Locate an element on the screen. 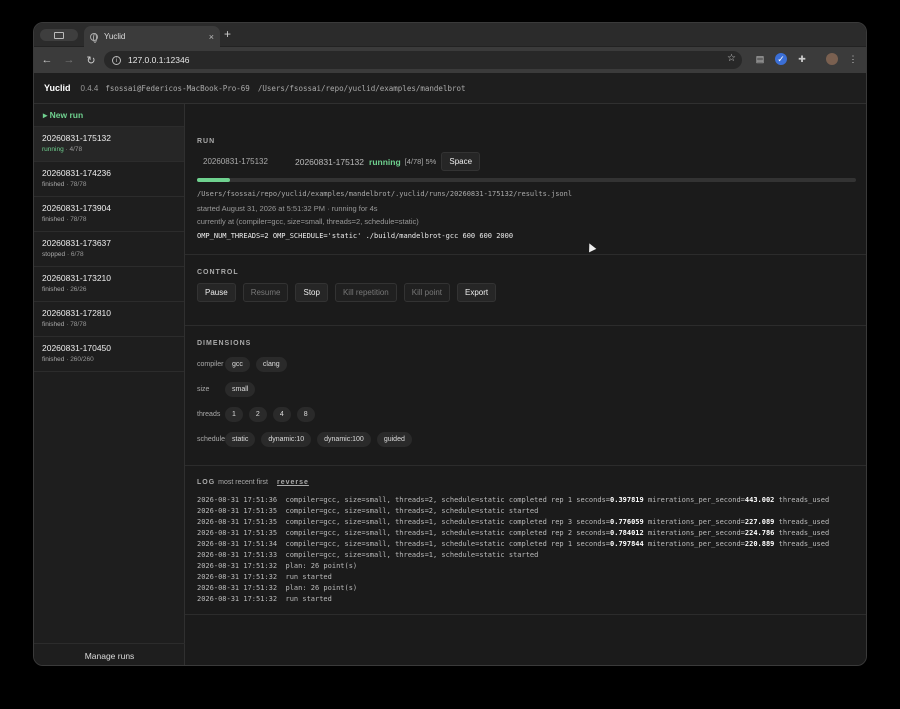 The height and width of the screenshot is (709, 900). address-bar: i 127.0.0.1:12346 ☆ is located at coordinates (423, 60).